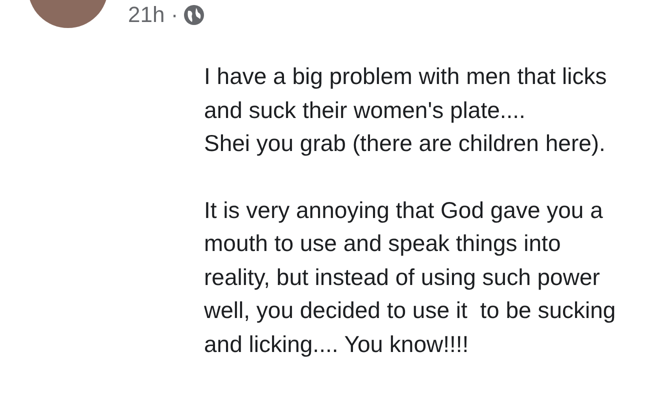 The width and height of the screenshot is (646, 400). I want to click on post-time: 21h ·, so click(153, 15).